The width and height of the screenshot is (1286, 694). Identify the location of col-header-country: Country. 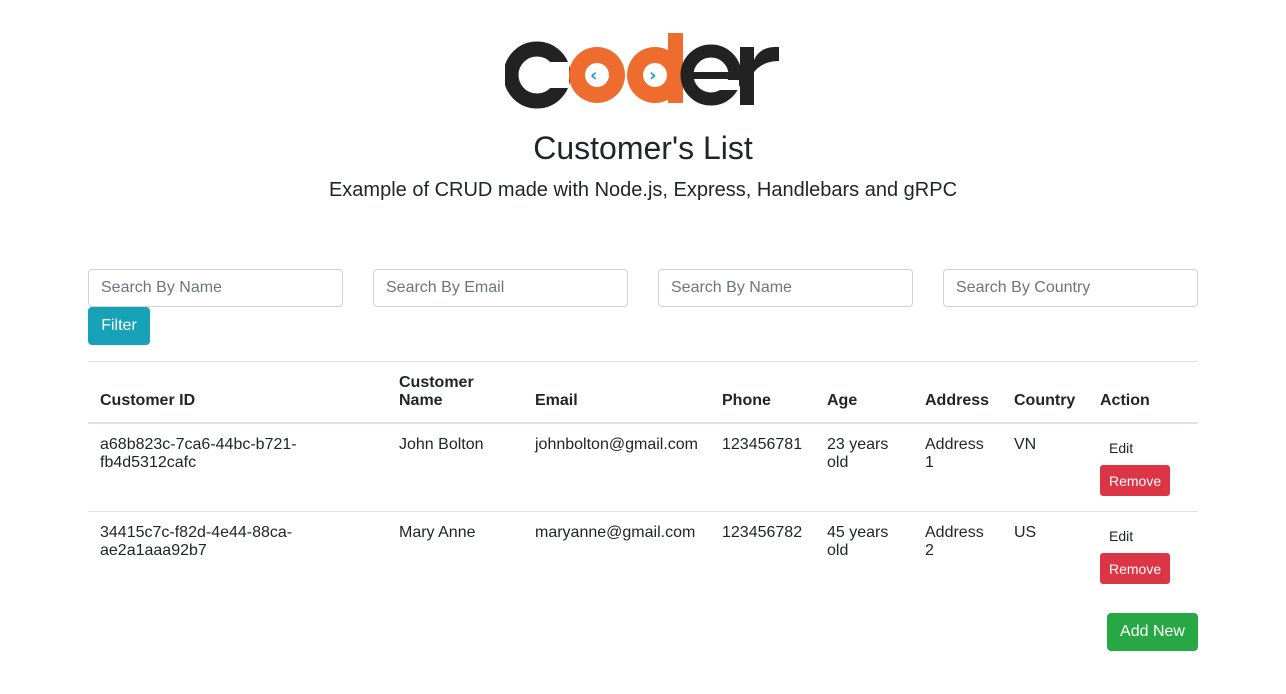
(1045, 392).